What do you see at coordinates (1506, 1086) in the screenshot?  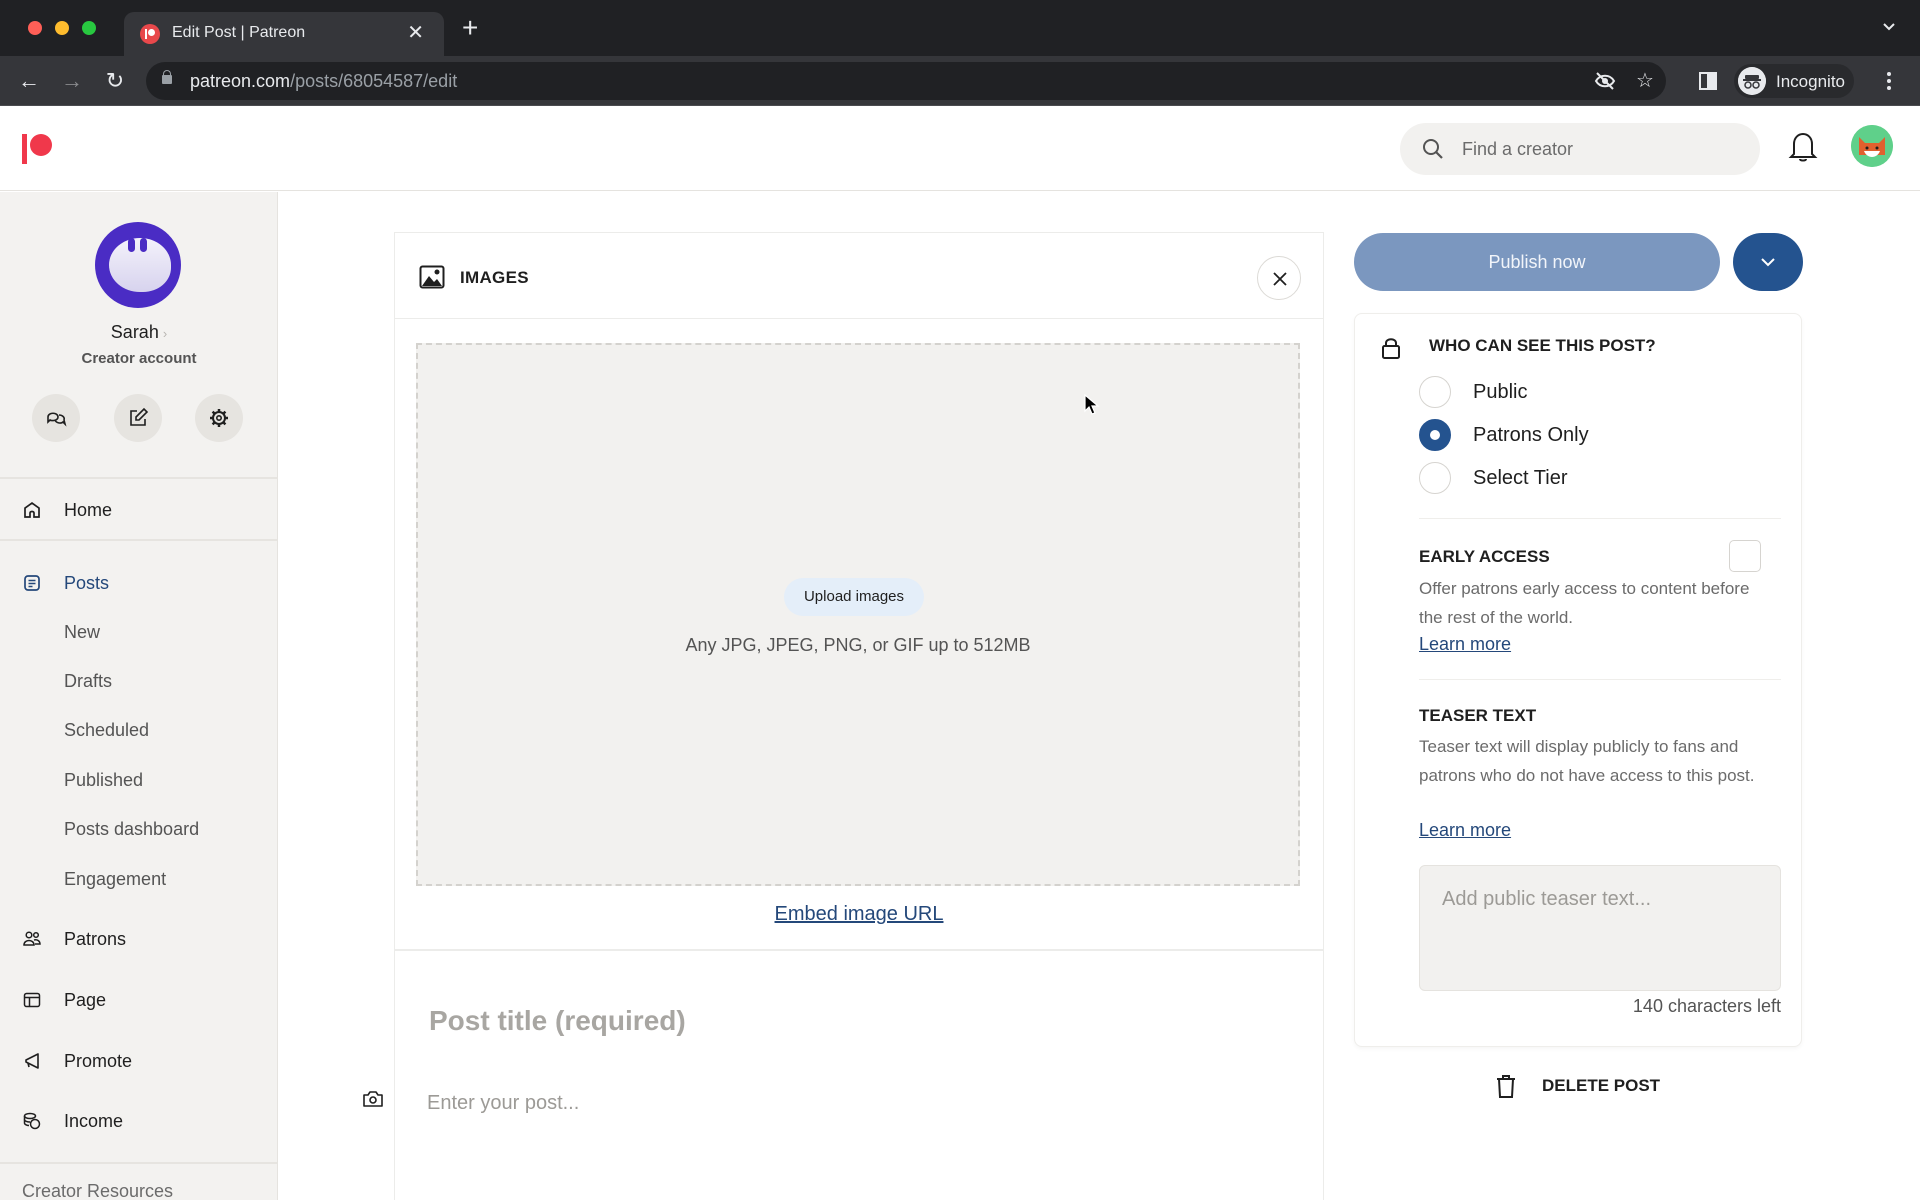 I see `trash-icon` at bounding box center [1506, 1086].